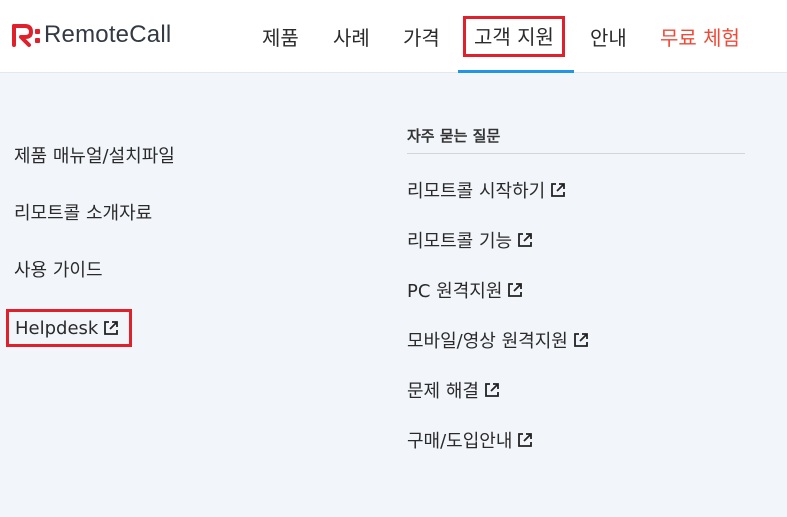  I want to click on active-nav-underline, so click(516, 71).